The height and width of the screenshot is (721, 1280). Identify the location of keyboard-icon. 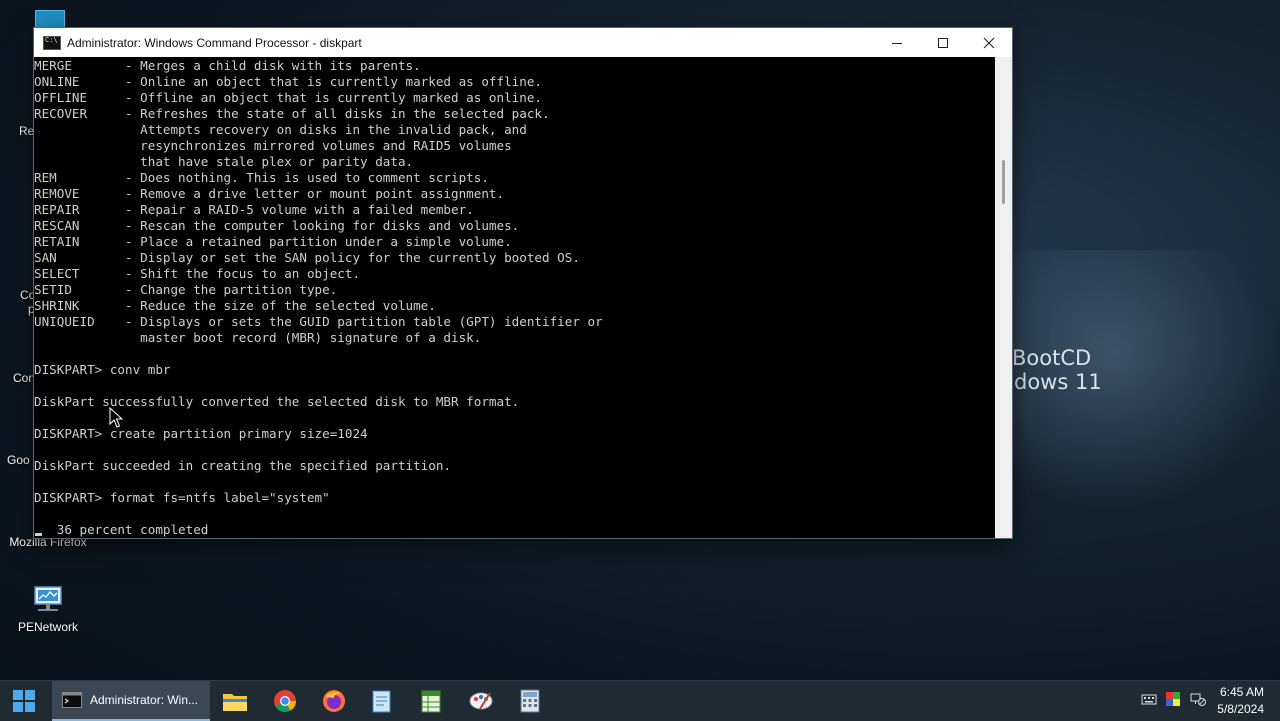
(1149, 701).